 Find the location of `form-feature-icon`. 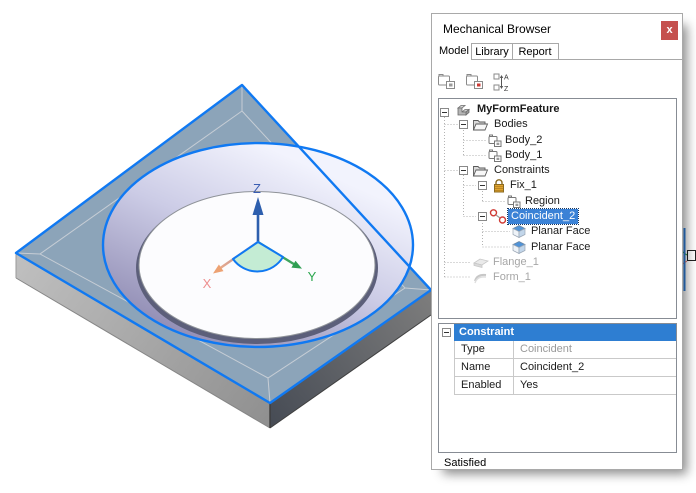

form-feature-icon is located at coordinates (463, 110).